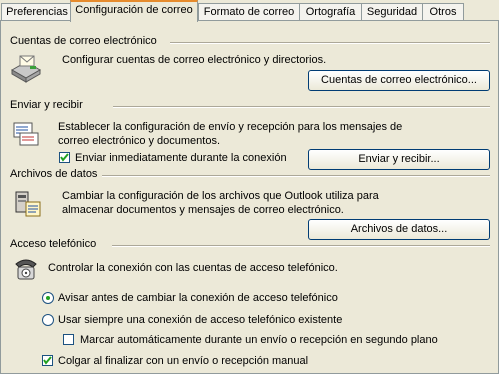 Image resolution: width=499 pixels, height=374 pixels. I want to click on accounts-section-title: Cuentas de correo electrónico, so click(83, 41).